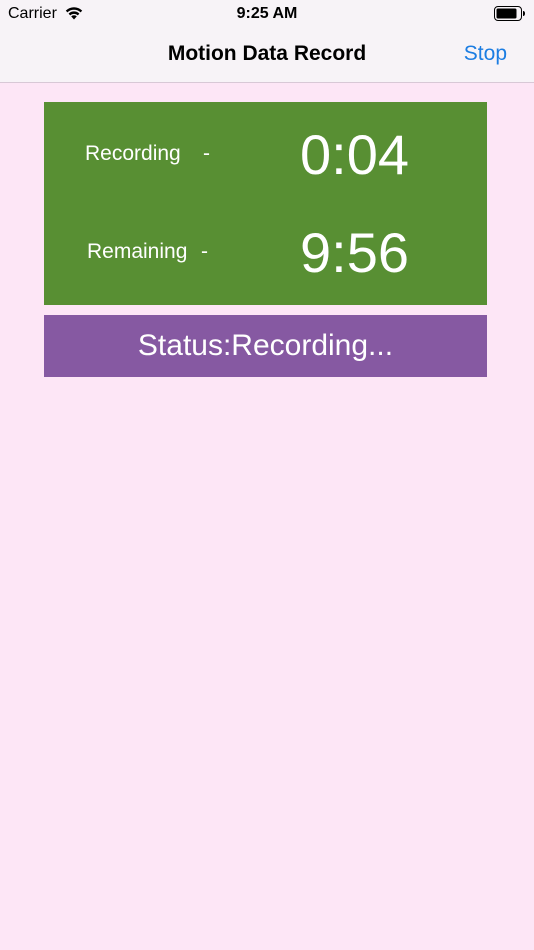 The width and height of the screenshot is (534, 950). Describe the element at coordinates (485, 54) in the screenshot. I see `stop-button: Stop` at that location.